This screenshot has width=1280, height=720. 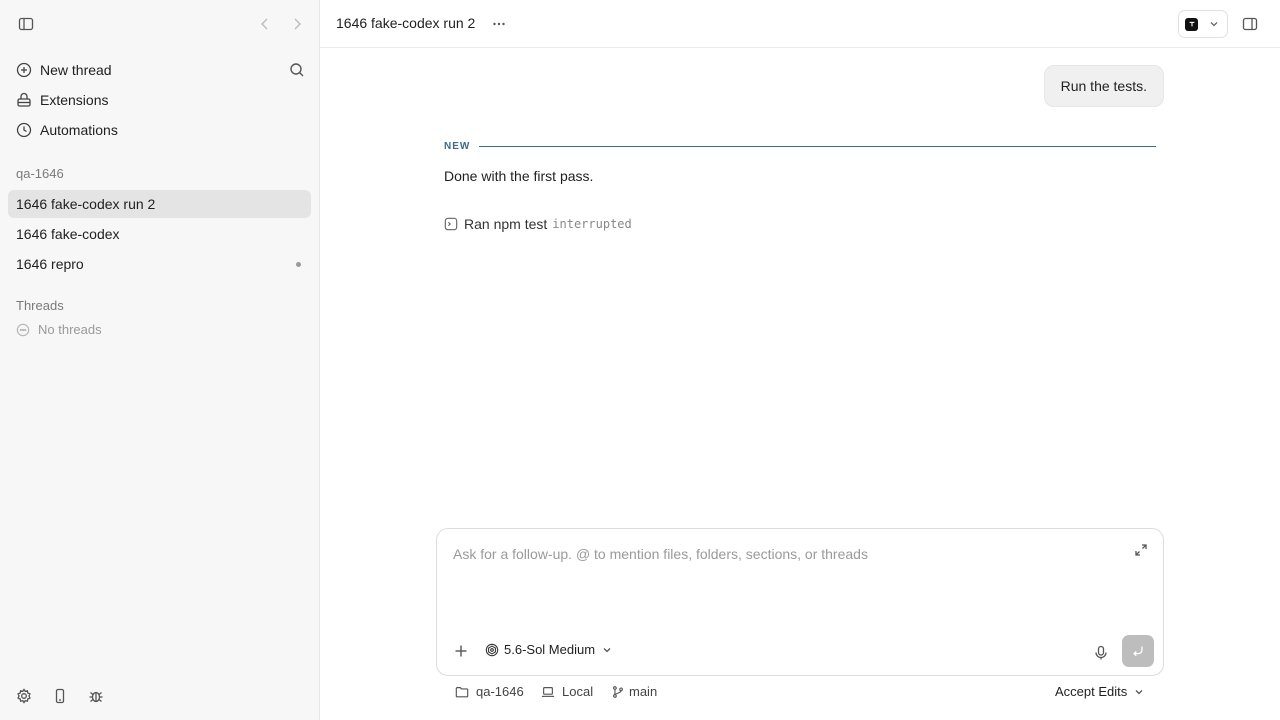 I want to click on user-message-text: Run the tests., so click(x=1103, y=86).